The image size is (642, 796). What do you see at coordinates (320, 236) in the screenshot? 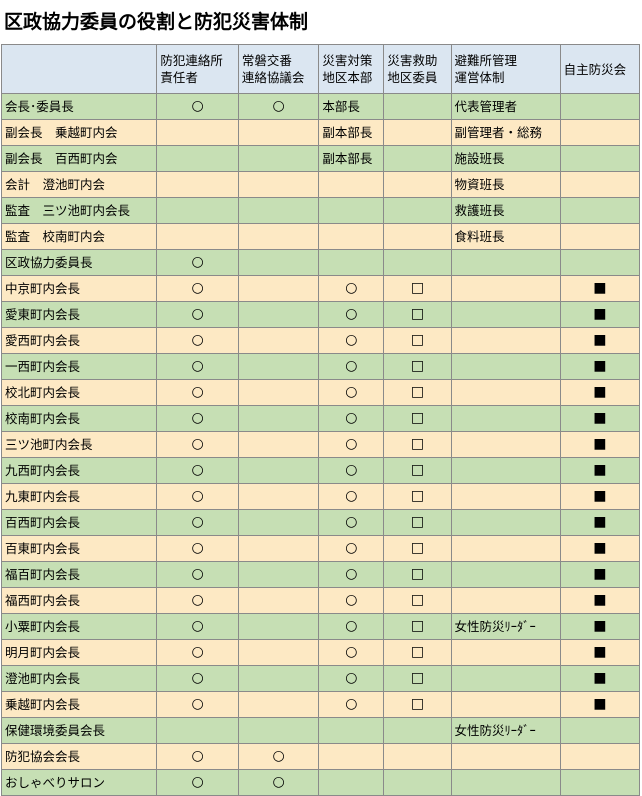
I see `table-row: 監査 校南町内会 食料班長` at bounding box center [320, 236].